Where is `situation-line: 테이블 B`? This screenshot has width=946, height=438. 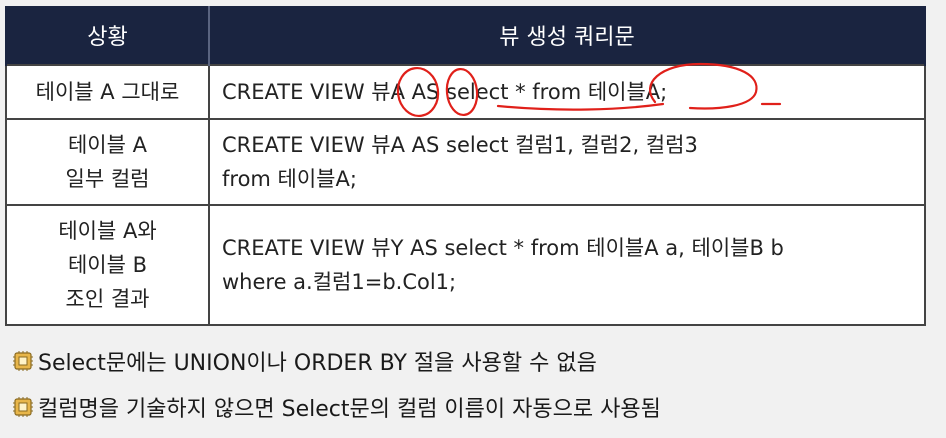 situation-line: 테이블 B is located at coordinates (107, 265).